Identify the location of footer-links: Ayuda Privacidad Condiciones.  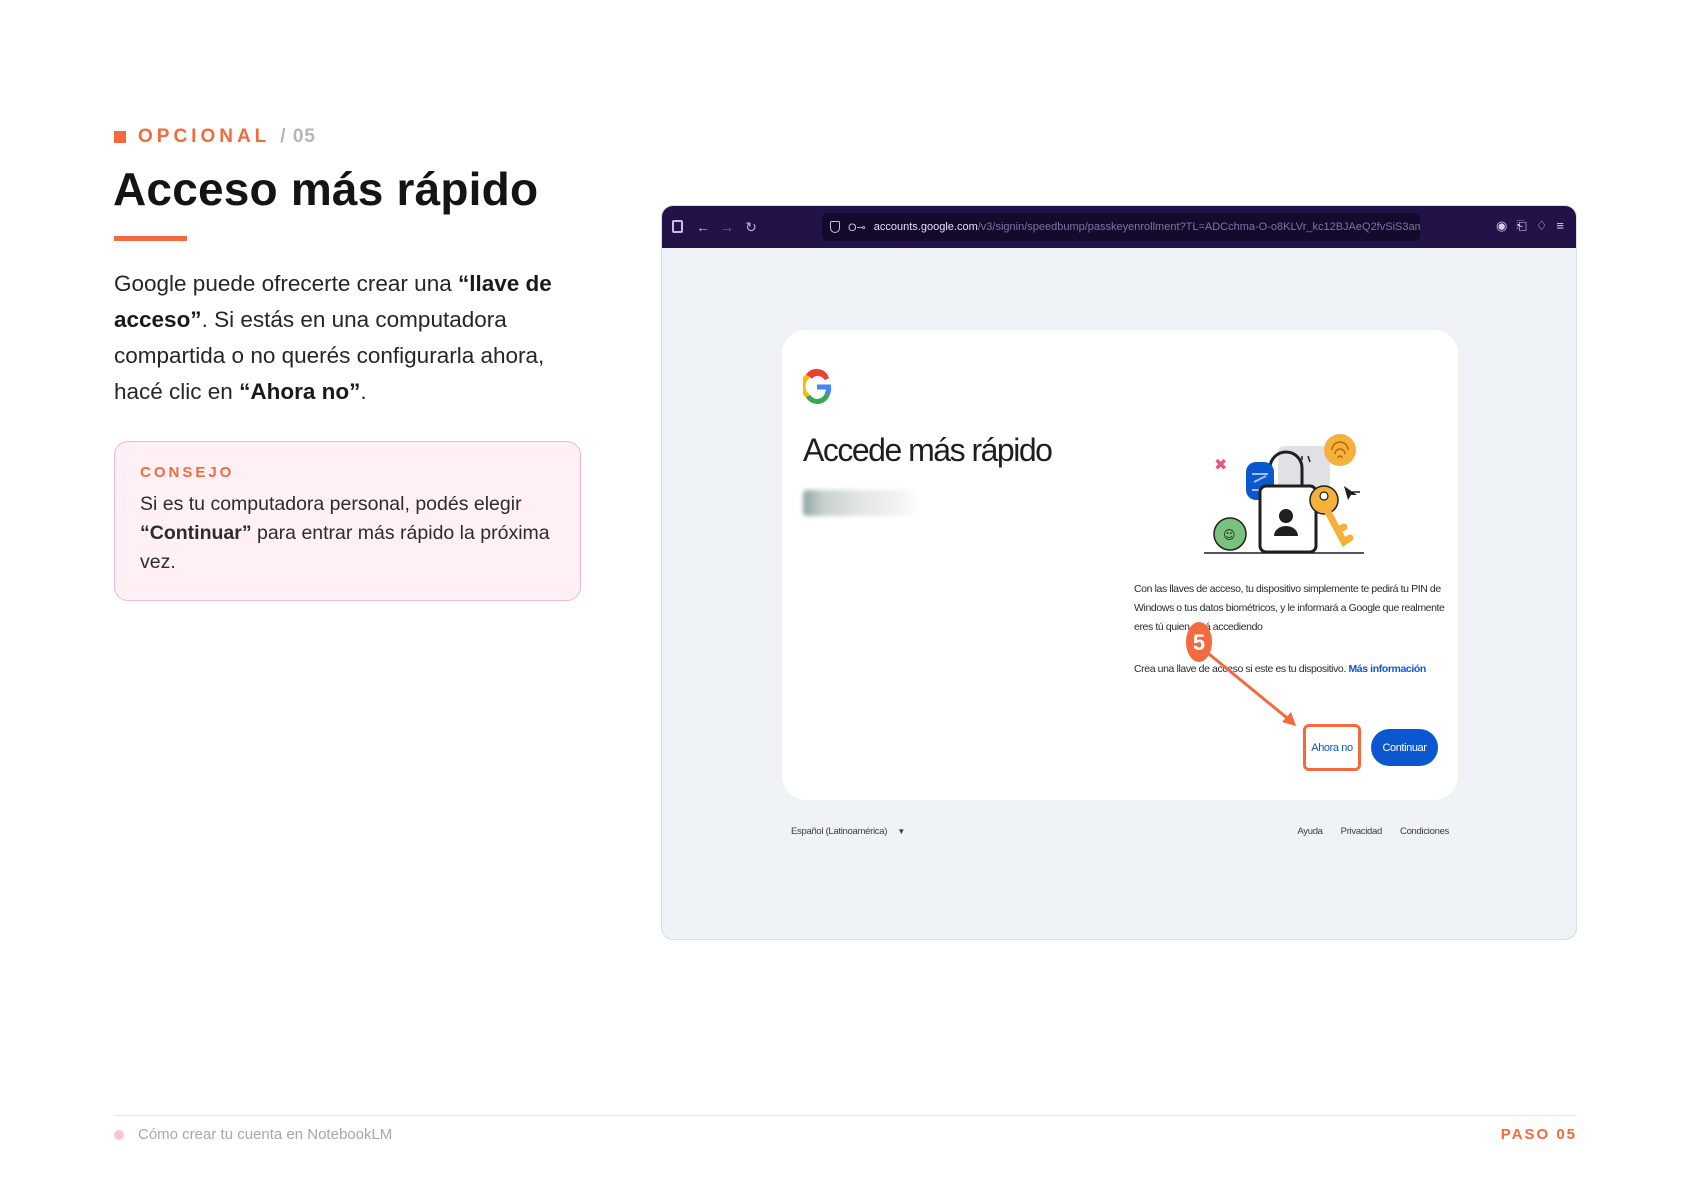
(1373, 831).